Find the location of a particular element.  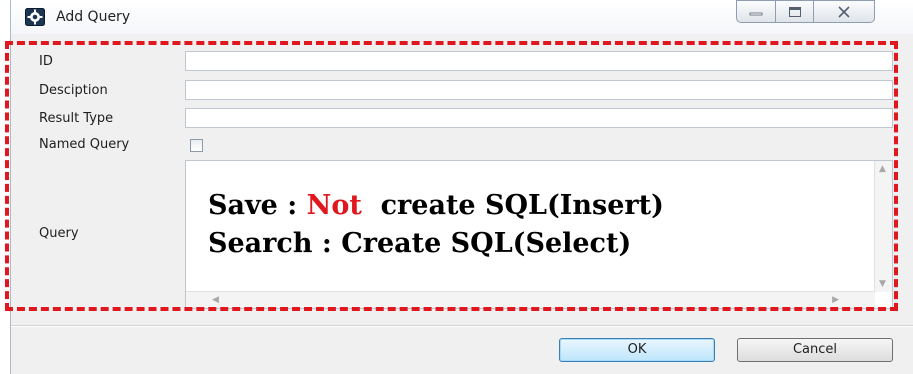

result-type-label: Result Type is located at coordinates (76, 118).